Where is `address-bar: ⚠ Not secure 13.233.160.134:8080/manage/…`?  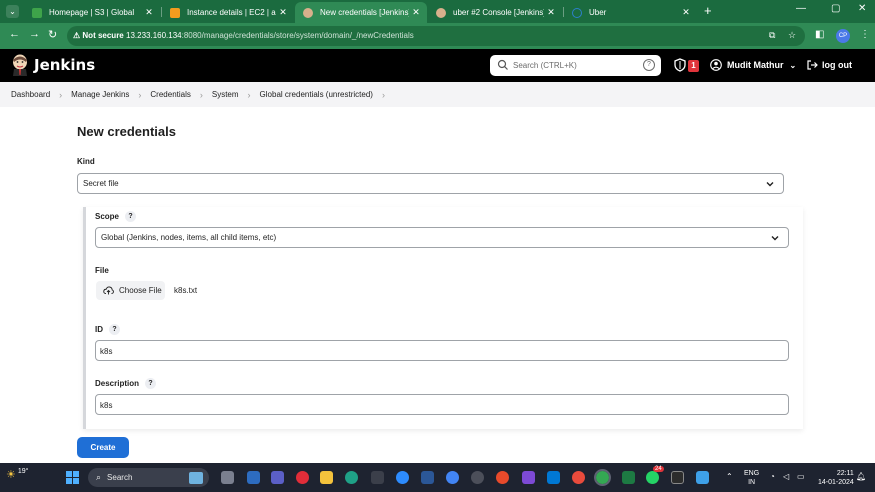
address-bar: ⚠ Not secure 13.233.160.134:8080/manage/… is located at coordinates (436, 36).